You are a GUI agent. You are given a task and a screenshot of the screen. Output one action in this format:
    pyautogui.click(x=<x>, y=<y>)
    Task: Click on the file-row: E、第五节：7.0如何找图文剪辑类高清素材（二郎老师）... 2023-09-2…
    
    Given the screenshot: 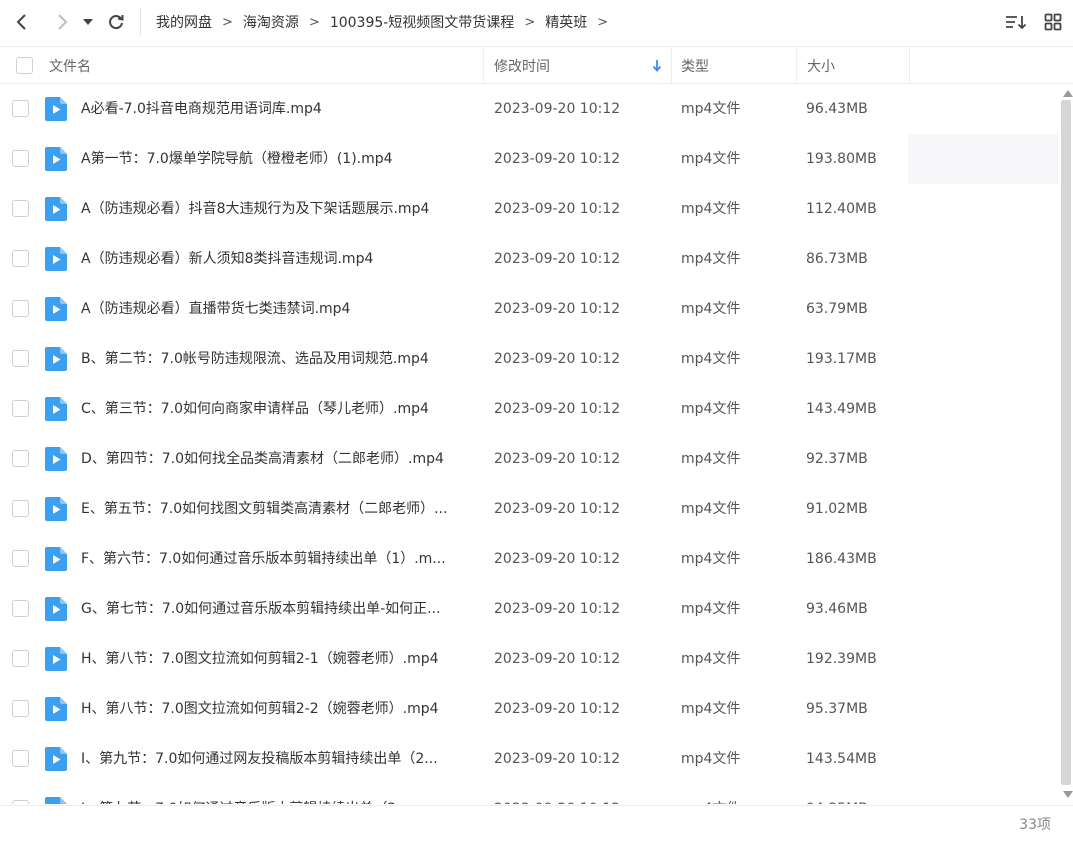 What is the action you would take?
    pyautogui.click(x=530, y=509)
    